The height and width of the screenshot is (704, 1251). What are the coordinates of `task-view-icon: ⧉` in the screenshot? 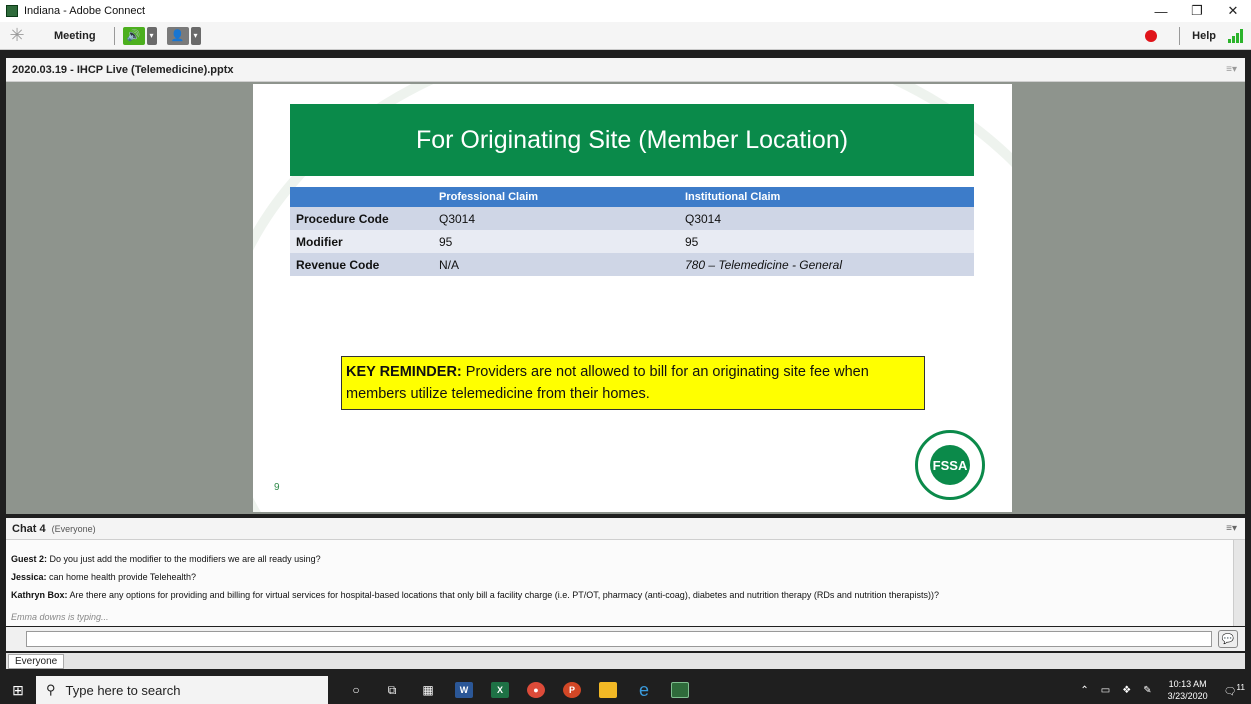 It's located at (392, 690).